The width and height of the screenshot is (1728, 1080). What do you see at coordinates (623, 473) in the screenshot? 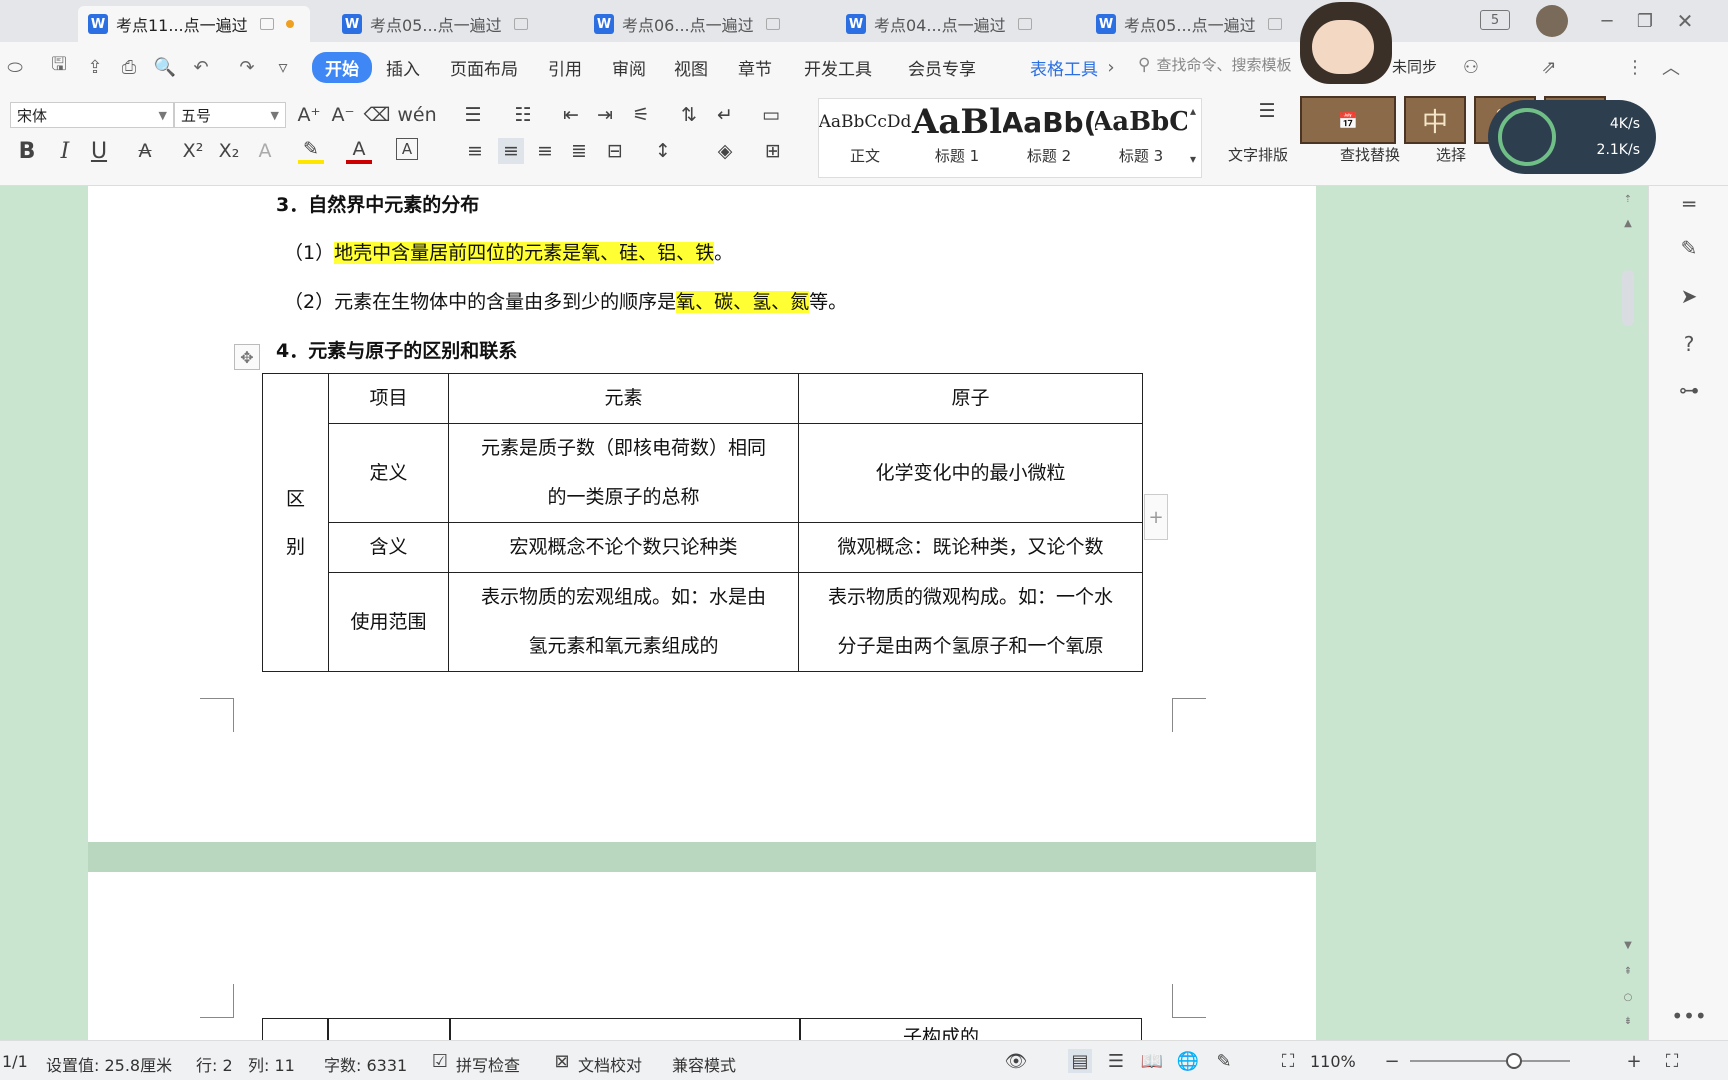
I see `table-cell: 元素是质子数（即核电荷数）相同 的一类原子的总称` at bounding box center [623, 473].